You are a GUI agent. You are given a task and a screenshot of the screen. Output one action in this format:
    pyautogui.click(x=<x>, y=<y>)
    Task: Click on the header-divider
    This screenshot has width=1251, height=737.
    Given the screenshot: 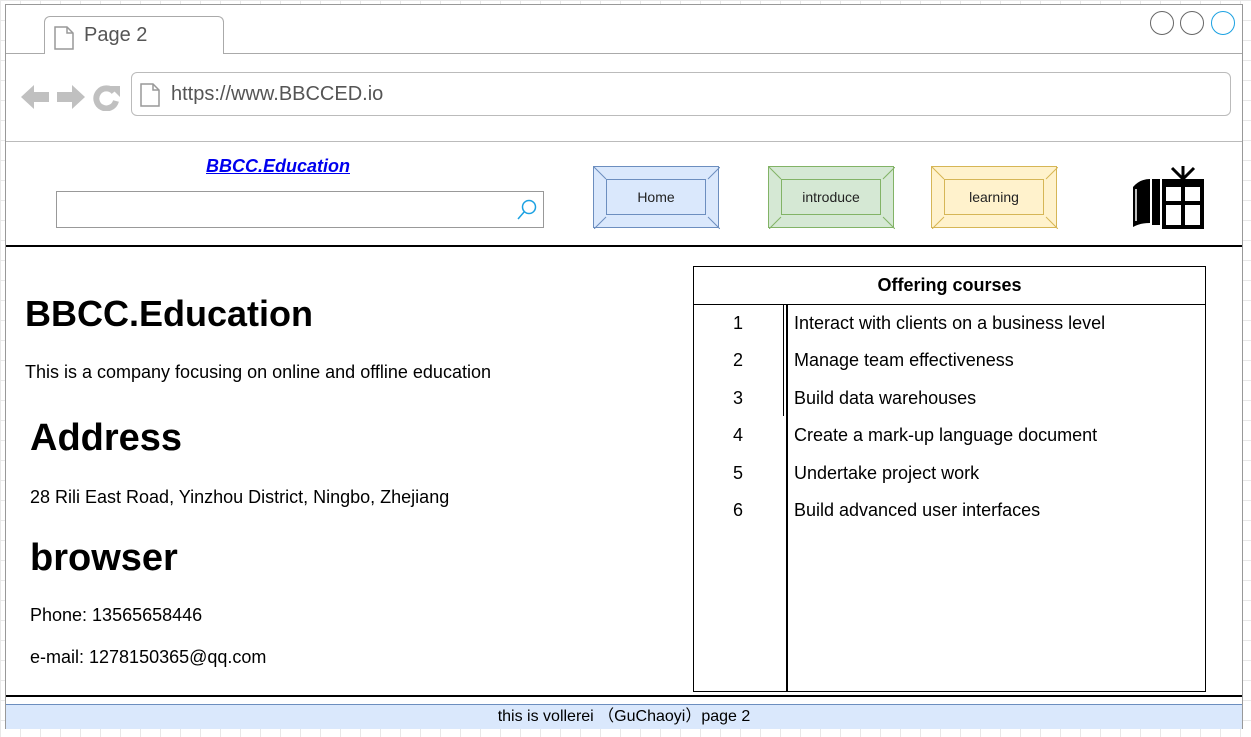 What is the action you would take?
    pyautogui.click(x=624, y=246)
    